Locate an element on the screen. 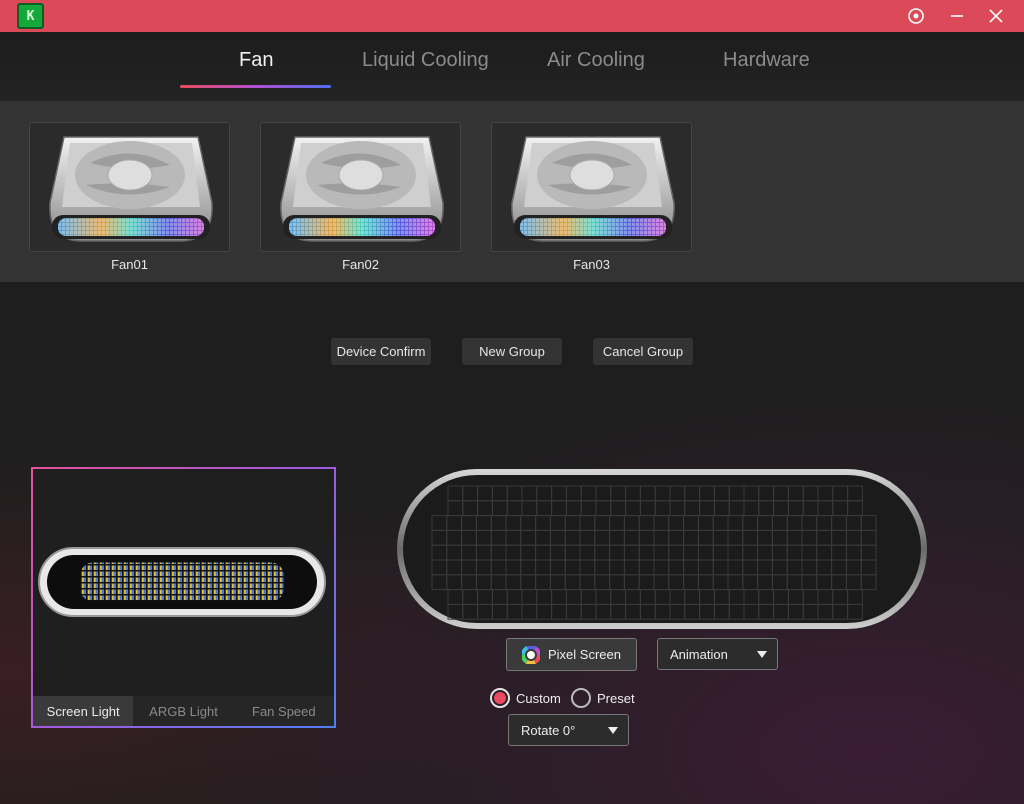 This screenshot has width=1024, height=804. fan-device-name: Fan03 is located at coordinates (591, 264).